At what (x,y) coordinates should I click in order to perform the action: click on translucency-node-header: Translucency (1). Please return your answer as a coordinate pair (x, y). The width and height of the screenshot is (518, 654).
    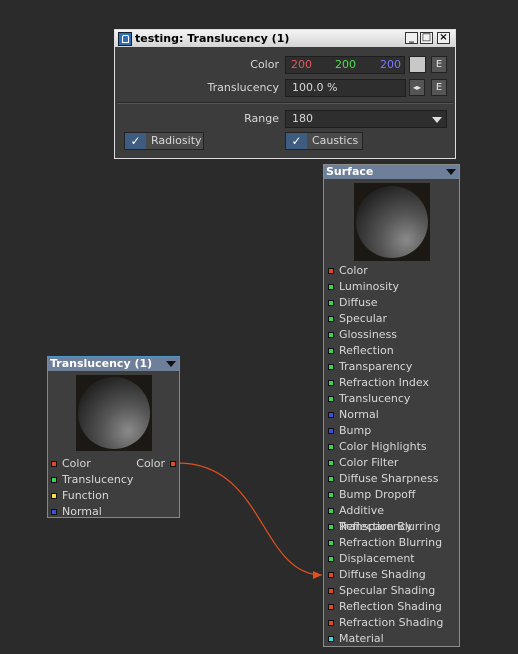
    Looking at the image, I should click on (113, 364).